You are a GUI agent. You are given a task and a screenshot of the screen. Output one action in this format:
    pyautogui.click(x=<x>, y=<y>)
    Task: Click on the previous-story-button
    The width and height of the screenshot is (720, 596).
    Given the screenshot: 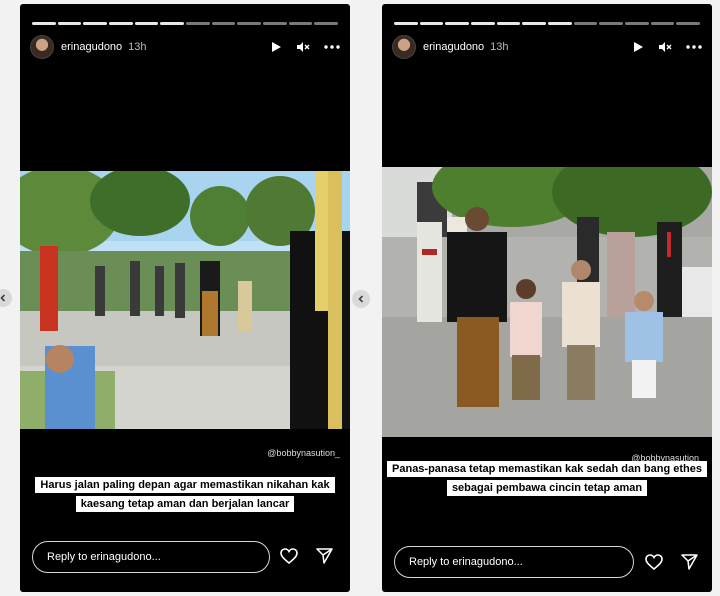 What is the action you would take?
    pyautogui.click(x=6, y=298)
    